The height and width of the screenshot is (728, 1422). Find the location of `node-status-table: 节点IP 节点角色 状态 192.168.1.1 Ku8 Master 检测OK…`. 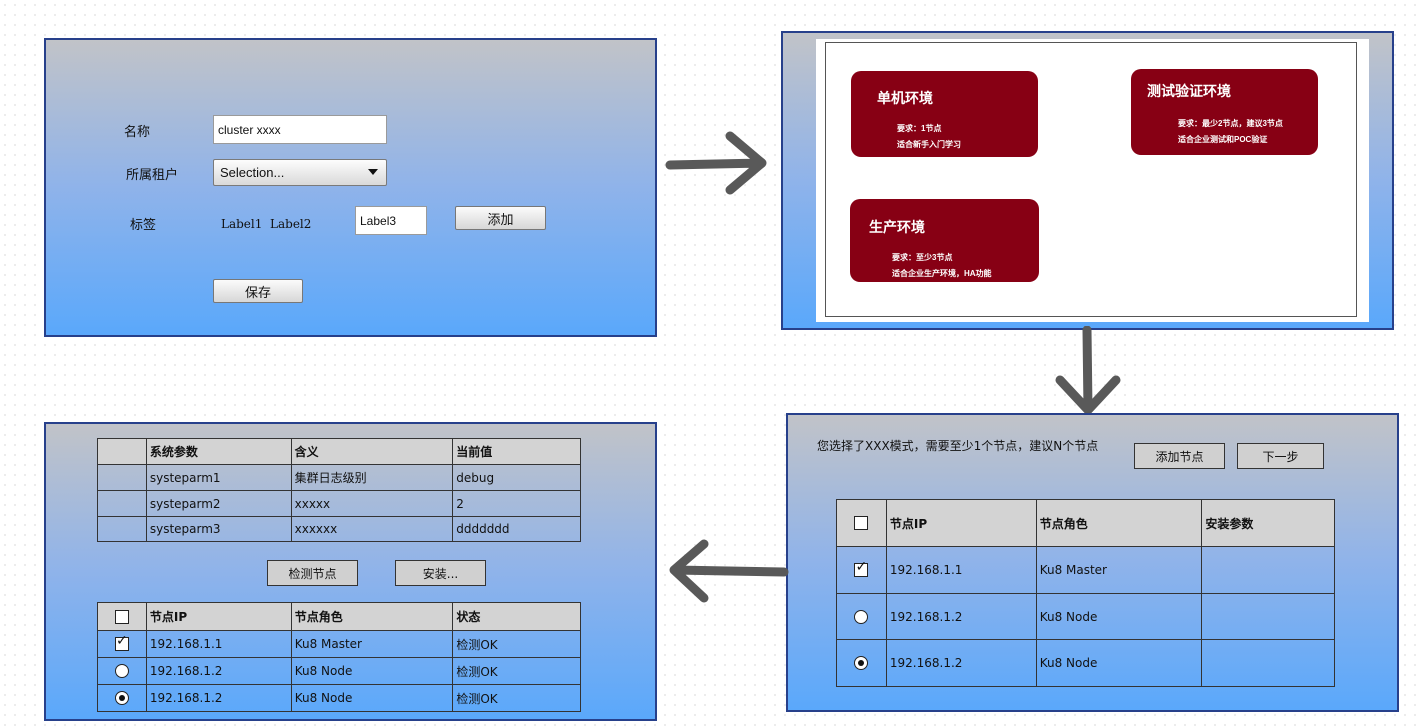

node-status-table: 节点IP 节点角色 状态 192.168.1.1 Ku8 Master 检测OK… is located at coordinates (339, 657).